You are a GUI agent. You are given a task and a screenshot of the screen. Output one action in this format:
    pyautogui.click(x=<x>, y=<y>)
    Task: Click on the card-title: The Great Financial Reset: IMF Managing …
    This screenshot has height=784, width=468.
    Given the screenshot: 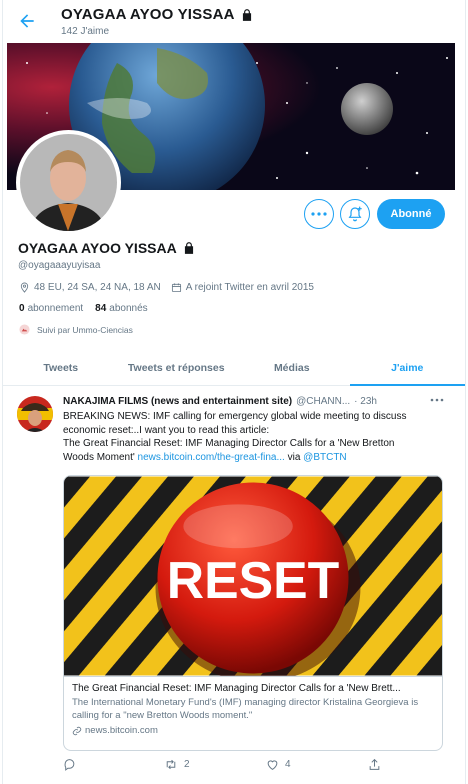 What is the action you would take?
    pyautogui.click(x=236, y=688)
    